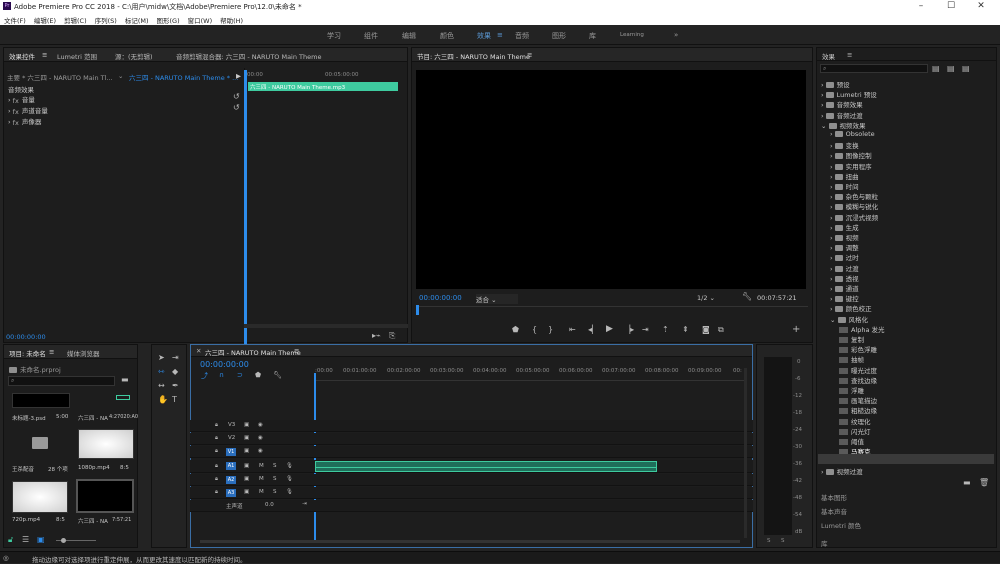 The height and width of the screenshot is (564, 1000). I want to click on quality-dropdown: 1/2 ⌄, so click(712, 298).